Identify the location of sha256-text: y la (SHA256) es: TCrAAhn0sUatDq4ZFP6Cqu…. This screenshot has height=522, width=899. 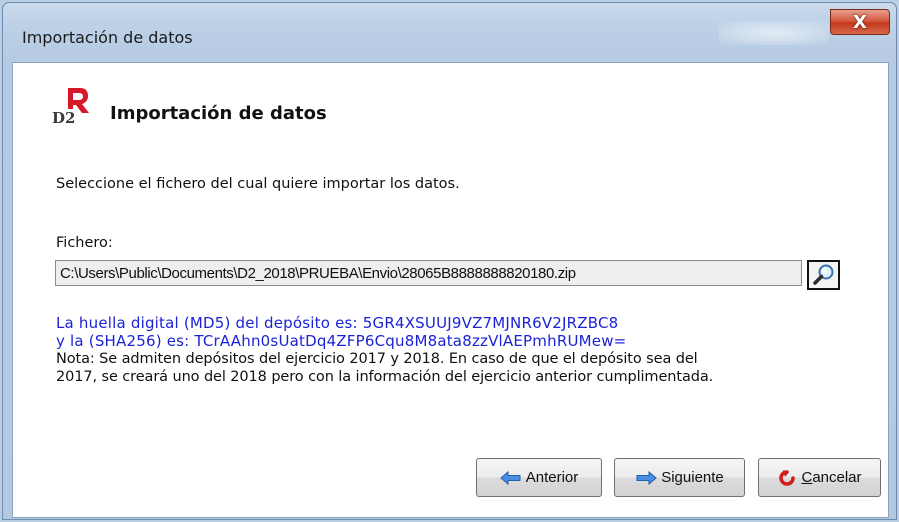
(341, 341).